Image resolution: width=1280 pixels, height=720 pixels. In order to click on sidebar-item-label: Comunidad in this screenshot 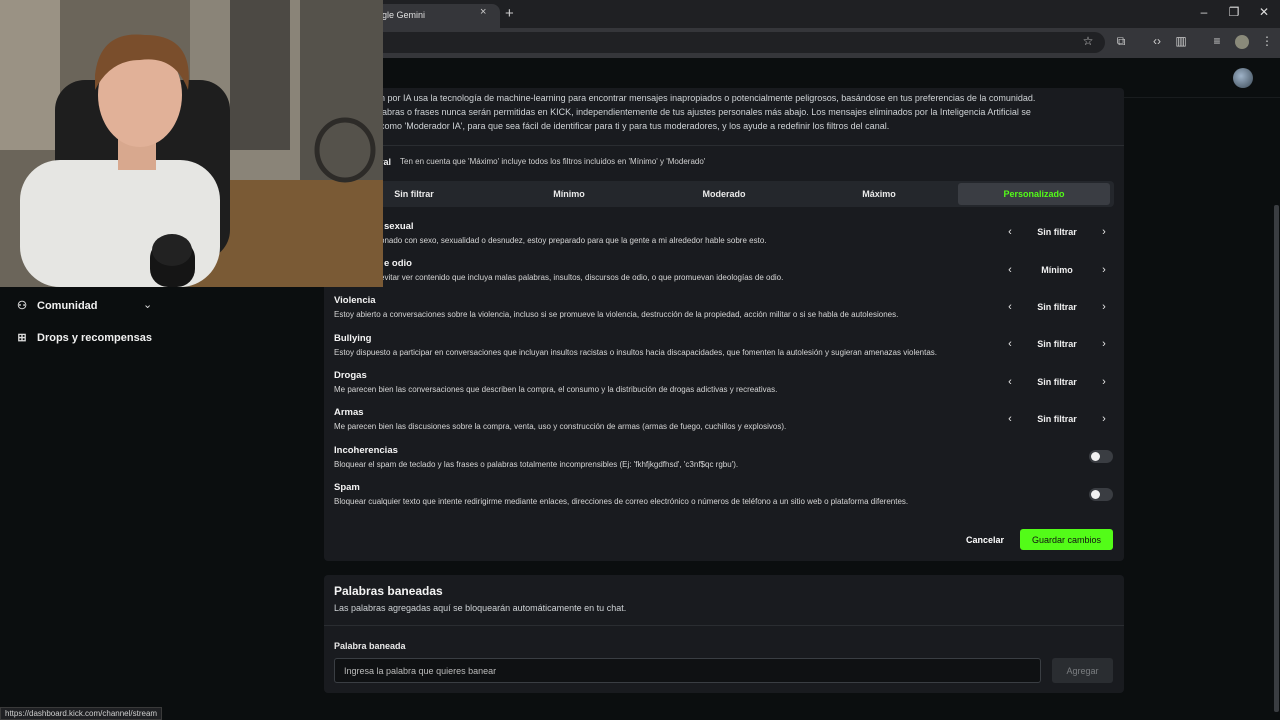, I will do `click(67, 305)`.